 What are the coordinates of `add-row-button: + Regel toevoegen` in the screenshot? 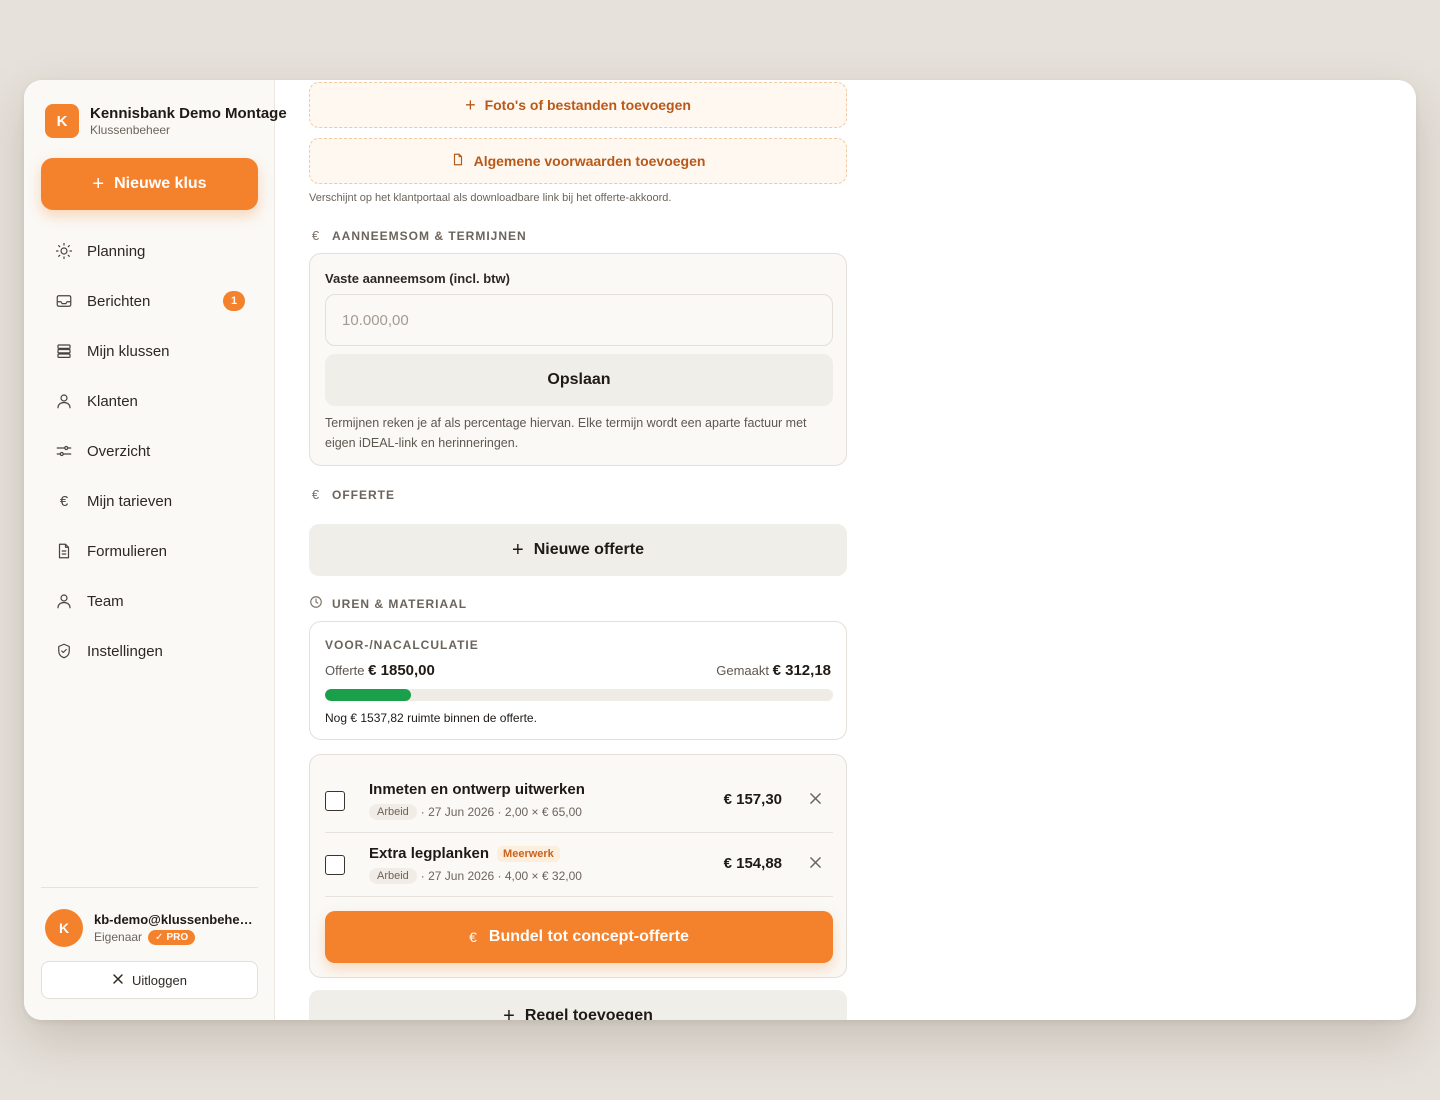 It's located at (578, 1005).